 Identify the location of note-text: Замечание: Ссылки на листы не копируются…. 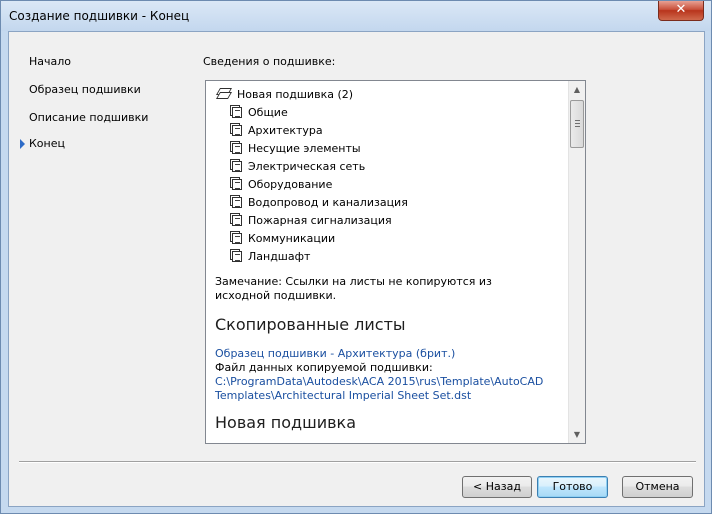
(353, 288).